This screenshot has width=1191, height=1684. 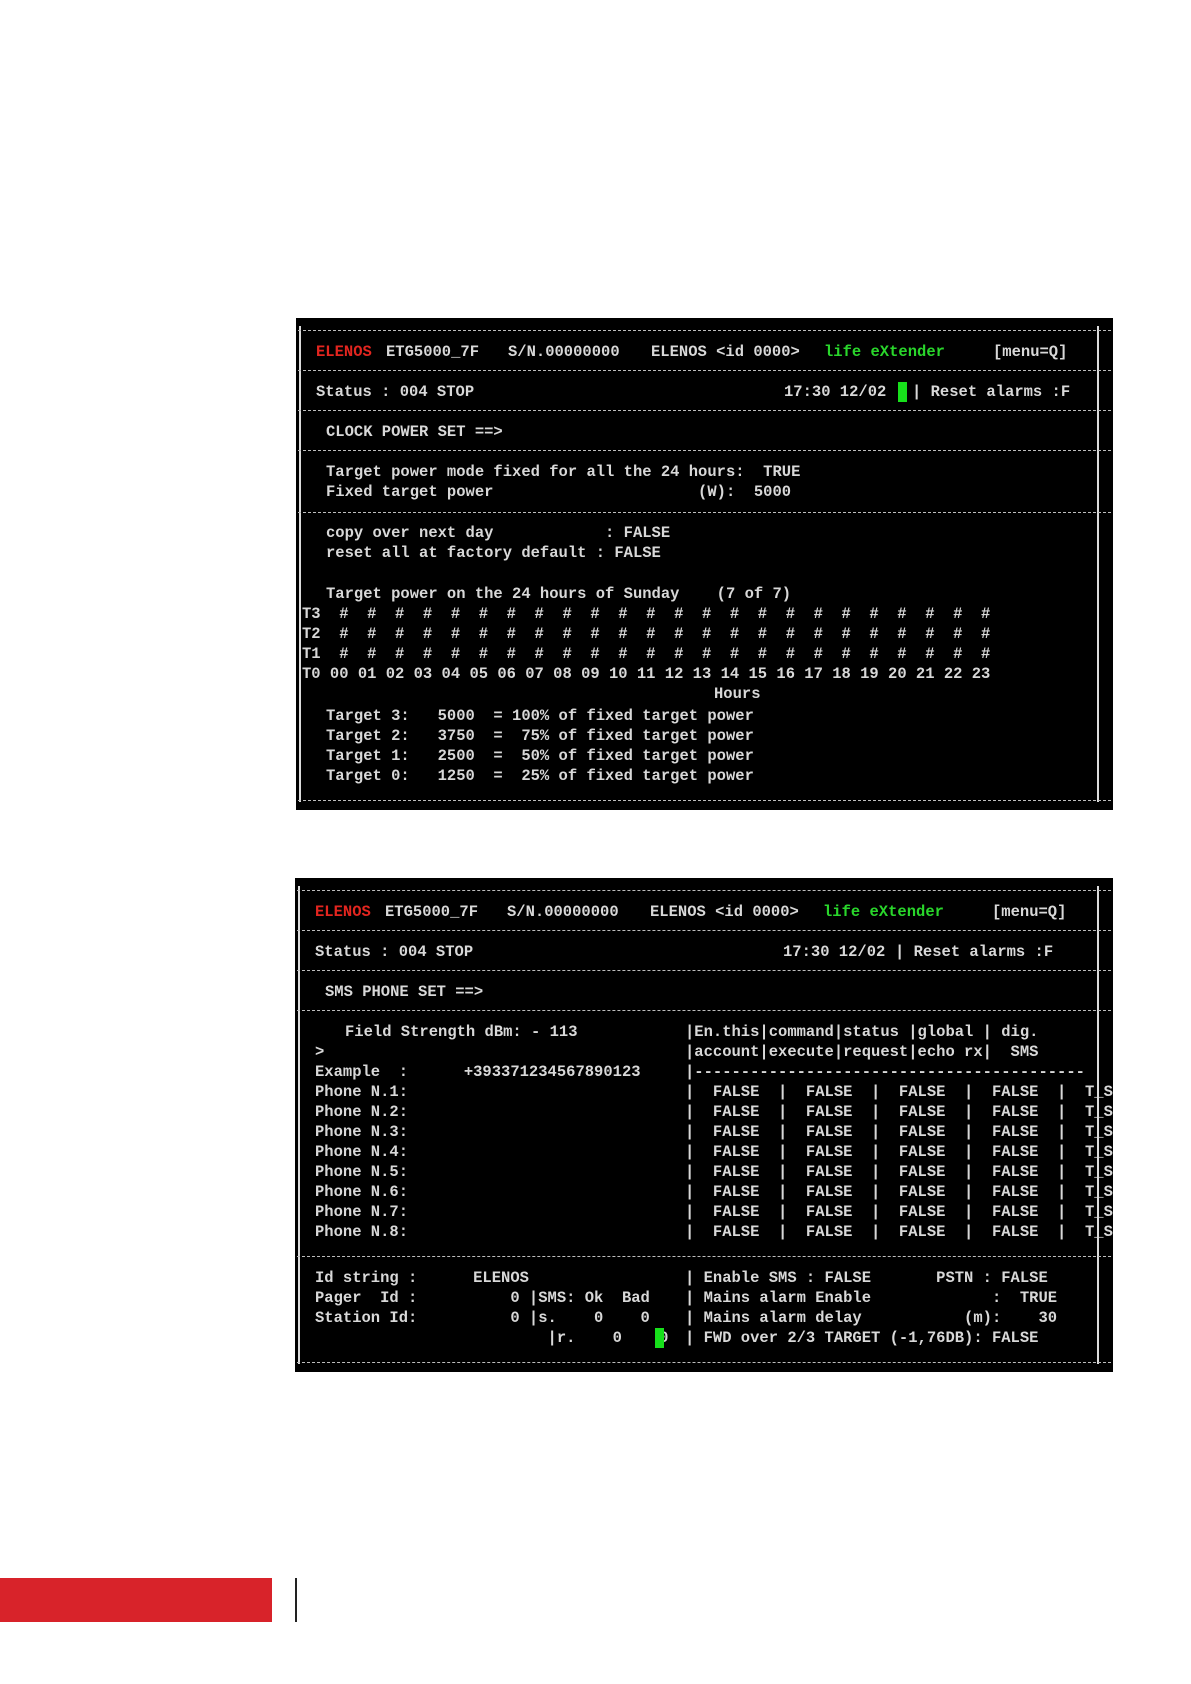 I want to click on footer-divider, so click(x=296, y=1600).